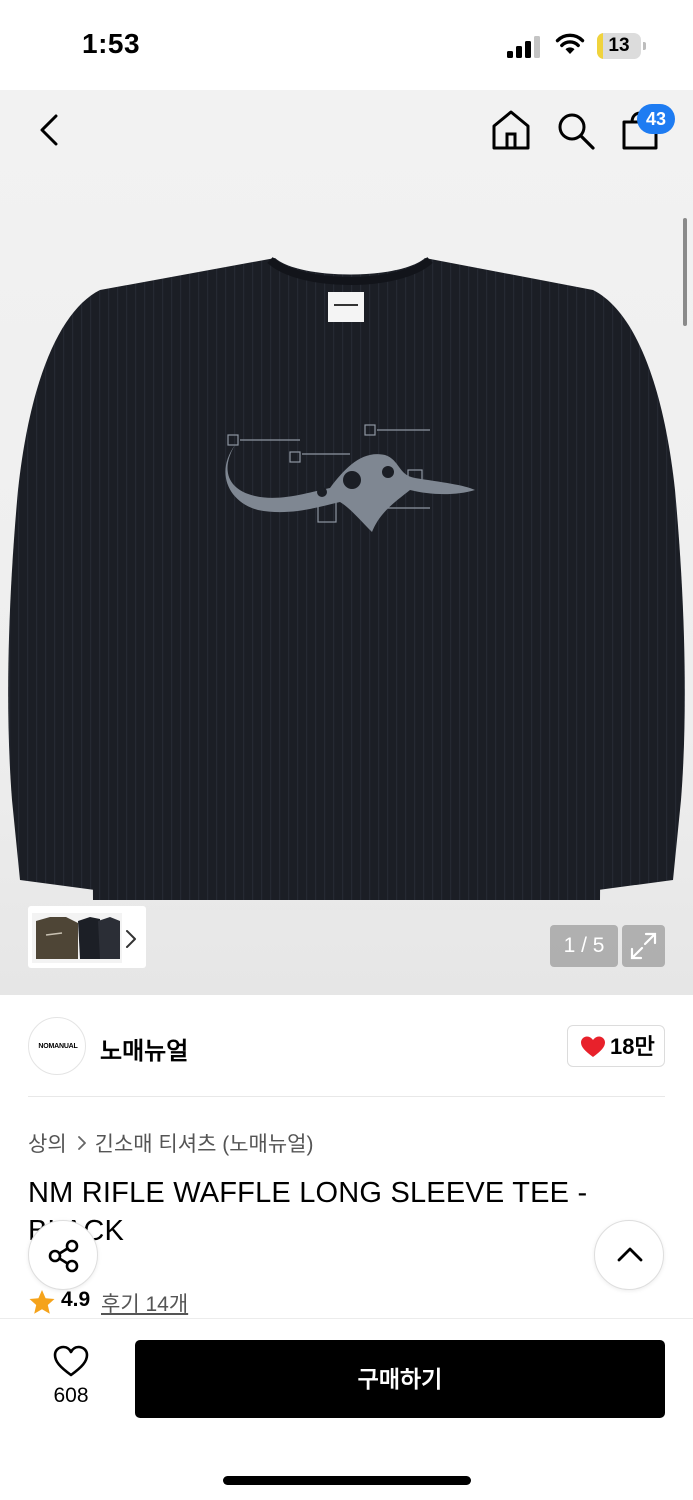 The width and height of the screenshot is (693, 1500). Describe the element at coordinates (656, 119) in the screenshot. I see `cart-count-badge: 43` at that location.